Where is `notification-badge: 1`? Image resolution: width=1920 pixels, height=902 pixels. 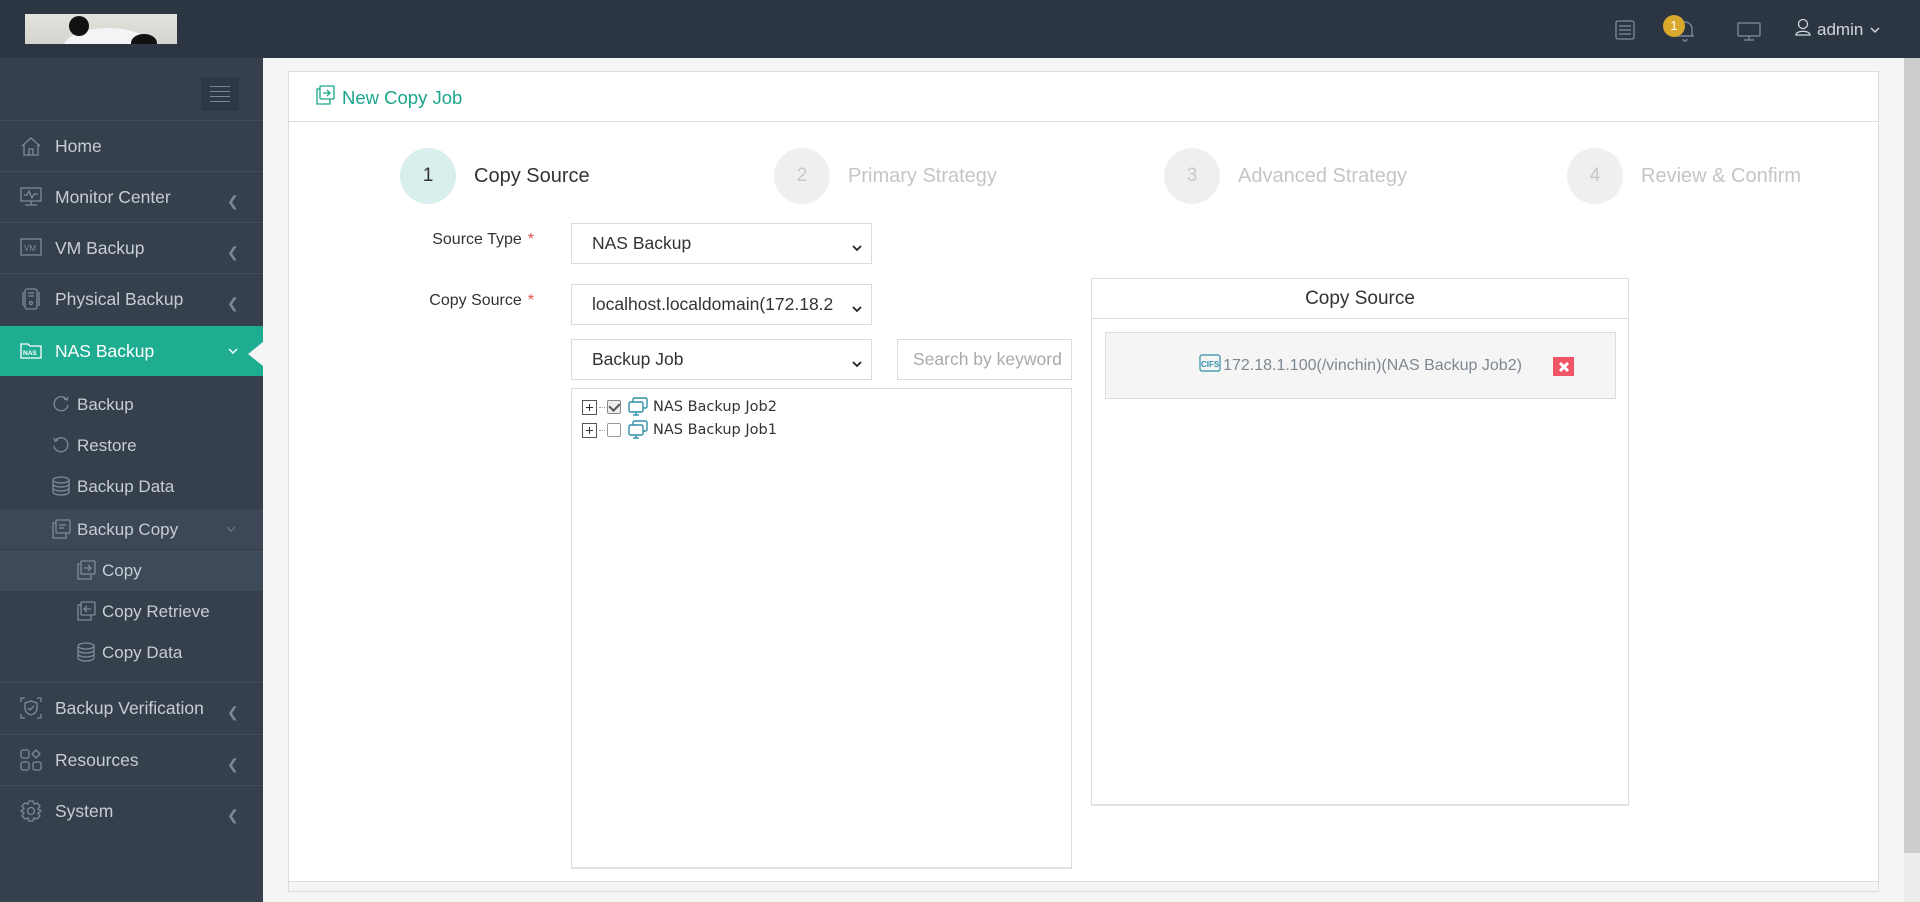
notification-badge: 1 is located at coordinates (1674, 26).